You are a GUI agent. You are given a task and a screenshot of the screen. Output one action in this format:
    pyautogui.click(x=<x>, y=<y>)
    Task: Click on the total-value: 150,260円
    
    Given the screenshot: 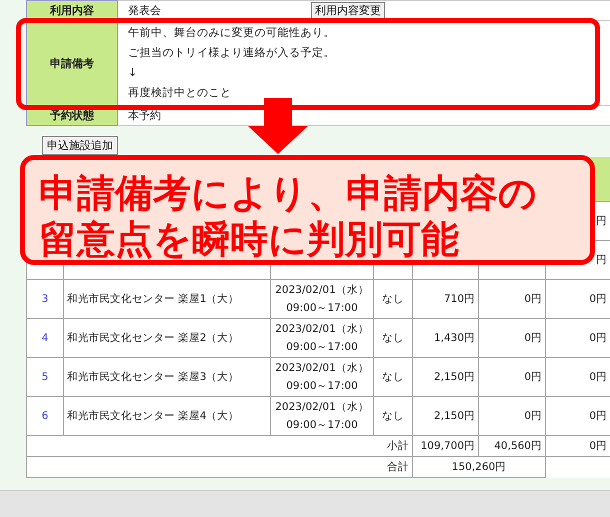 What is the action you would take?
    pyautogui.click(x=479, y=467)
    